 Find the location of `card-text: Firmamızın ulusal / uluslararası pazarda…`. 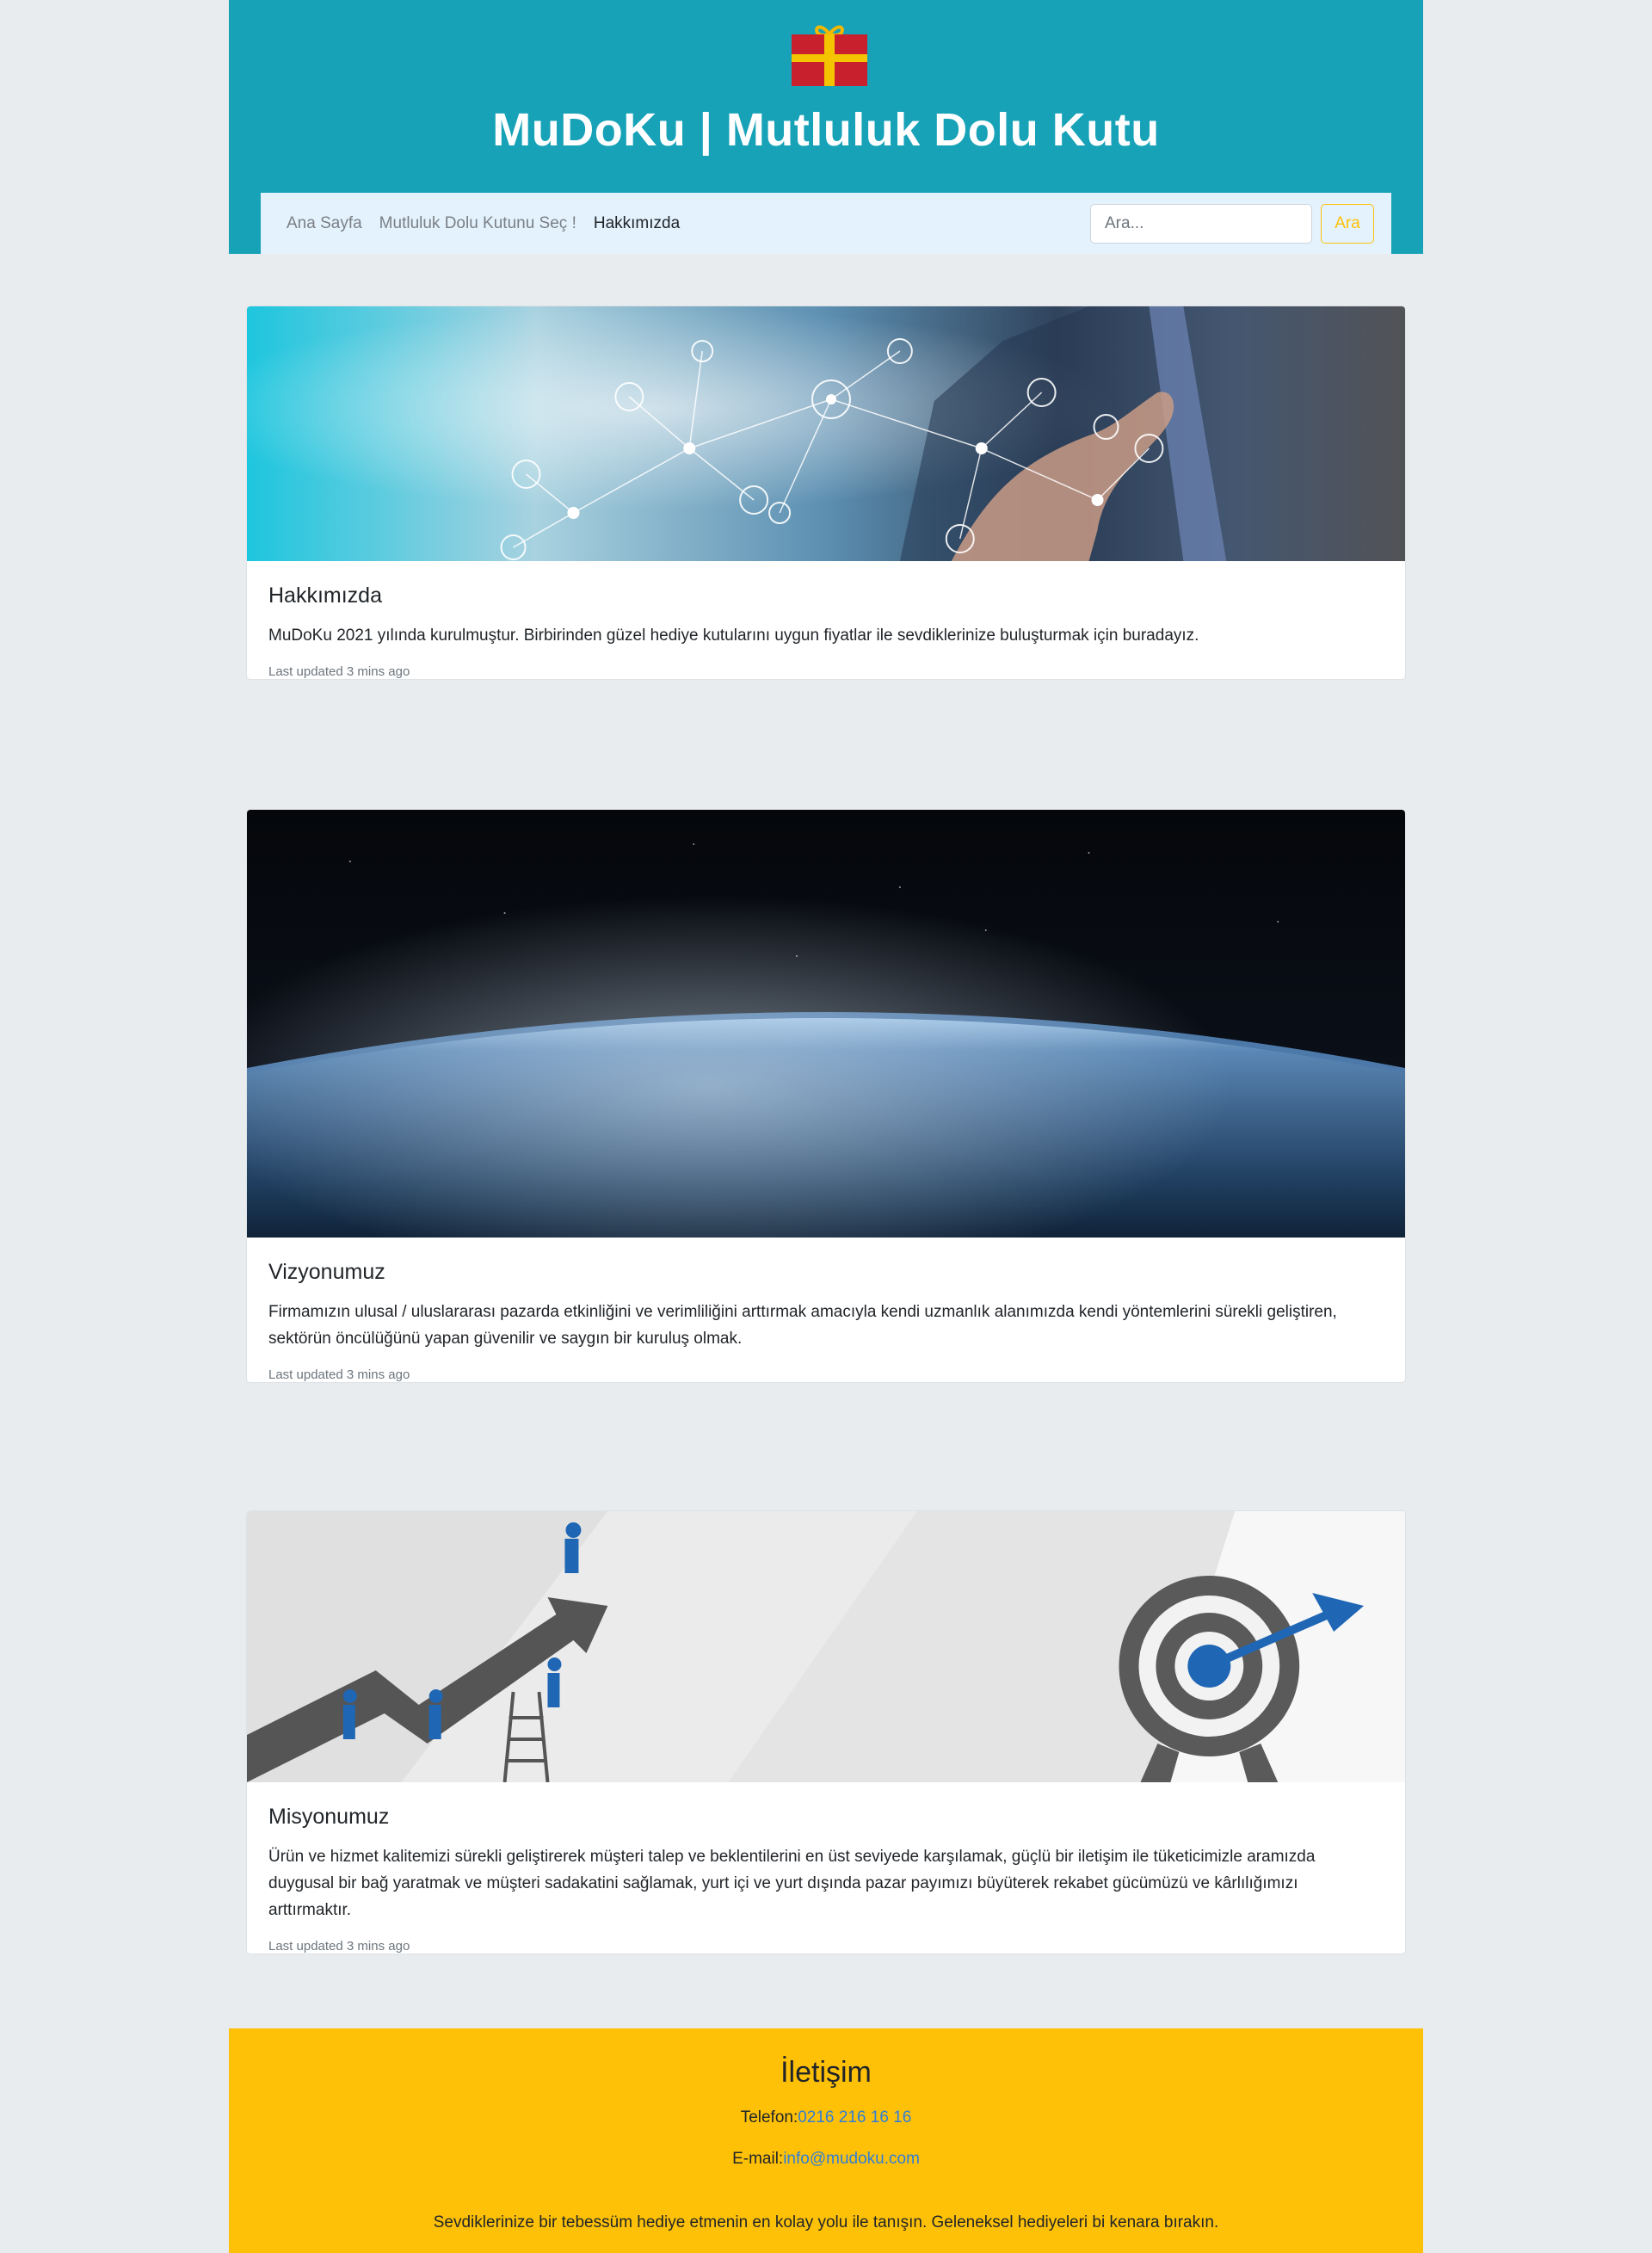

card-text: Firmamızın ulusal / uluslararası pazarda… is located at coordinates (802, 1325).